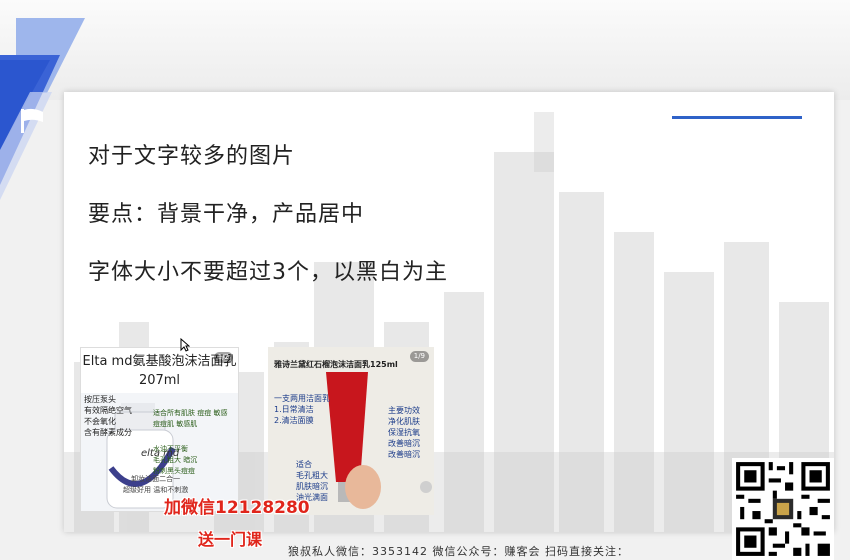  I want to click on slide-text-line-2: 要点：背景干净，产品居中, so click(226, 214).